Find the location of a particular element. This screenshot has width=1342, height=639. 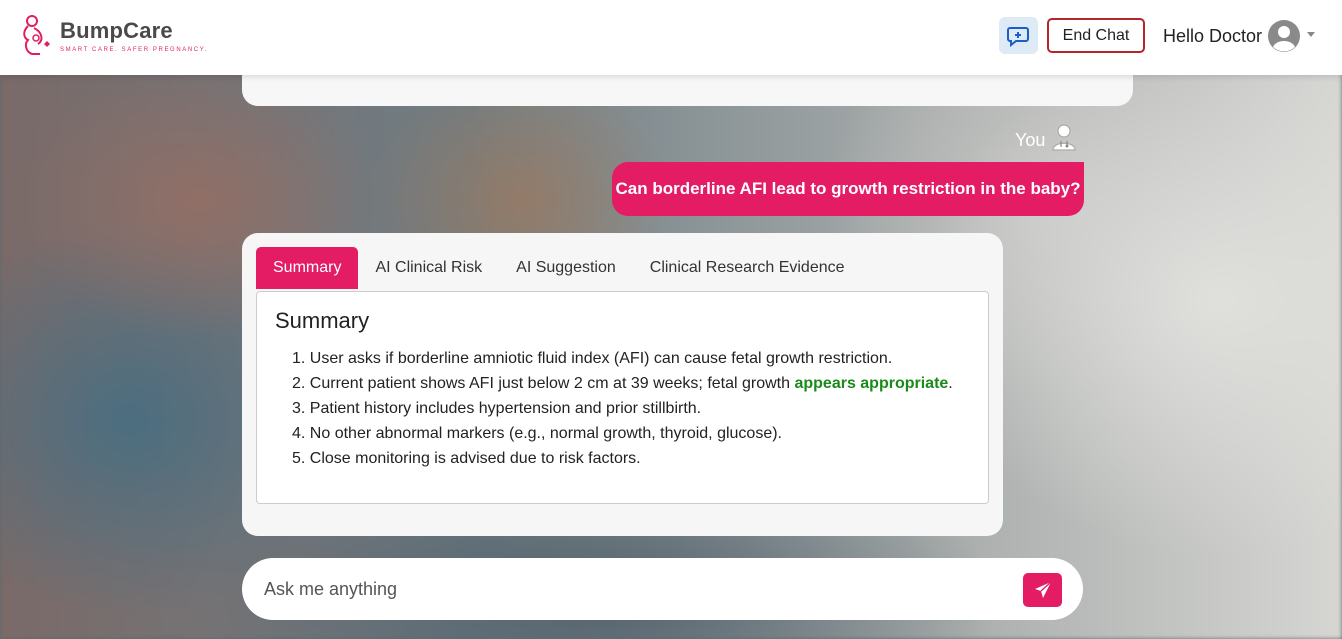

highlight-text: appears appropriate is located at coordinates (871, 383).